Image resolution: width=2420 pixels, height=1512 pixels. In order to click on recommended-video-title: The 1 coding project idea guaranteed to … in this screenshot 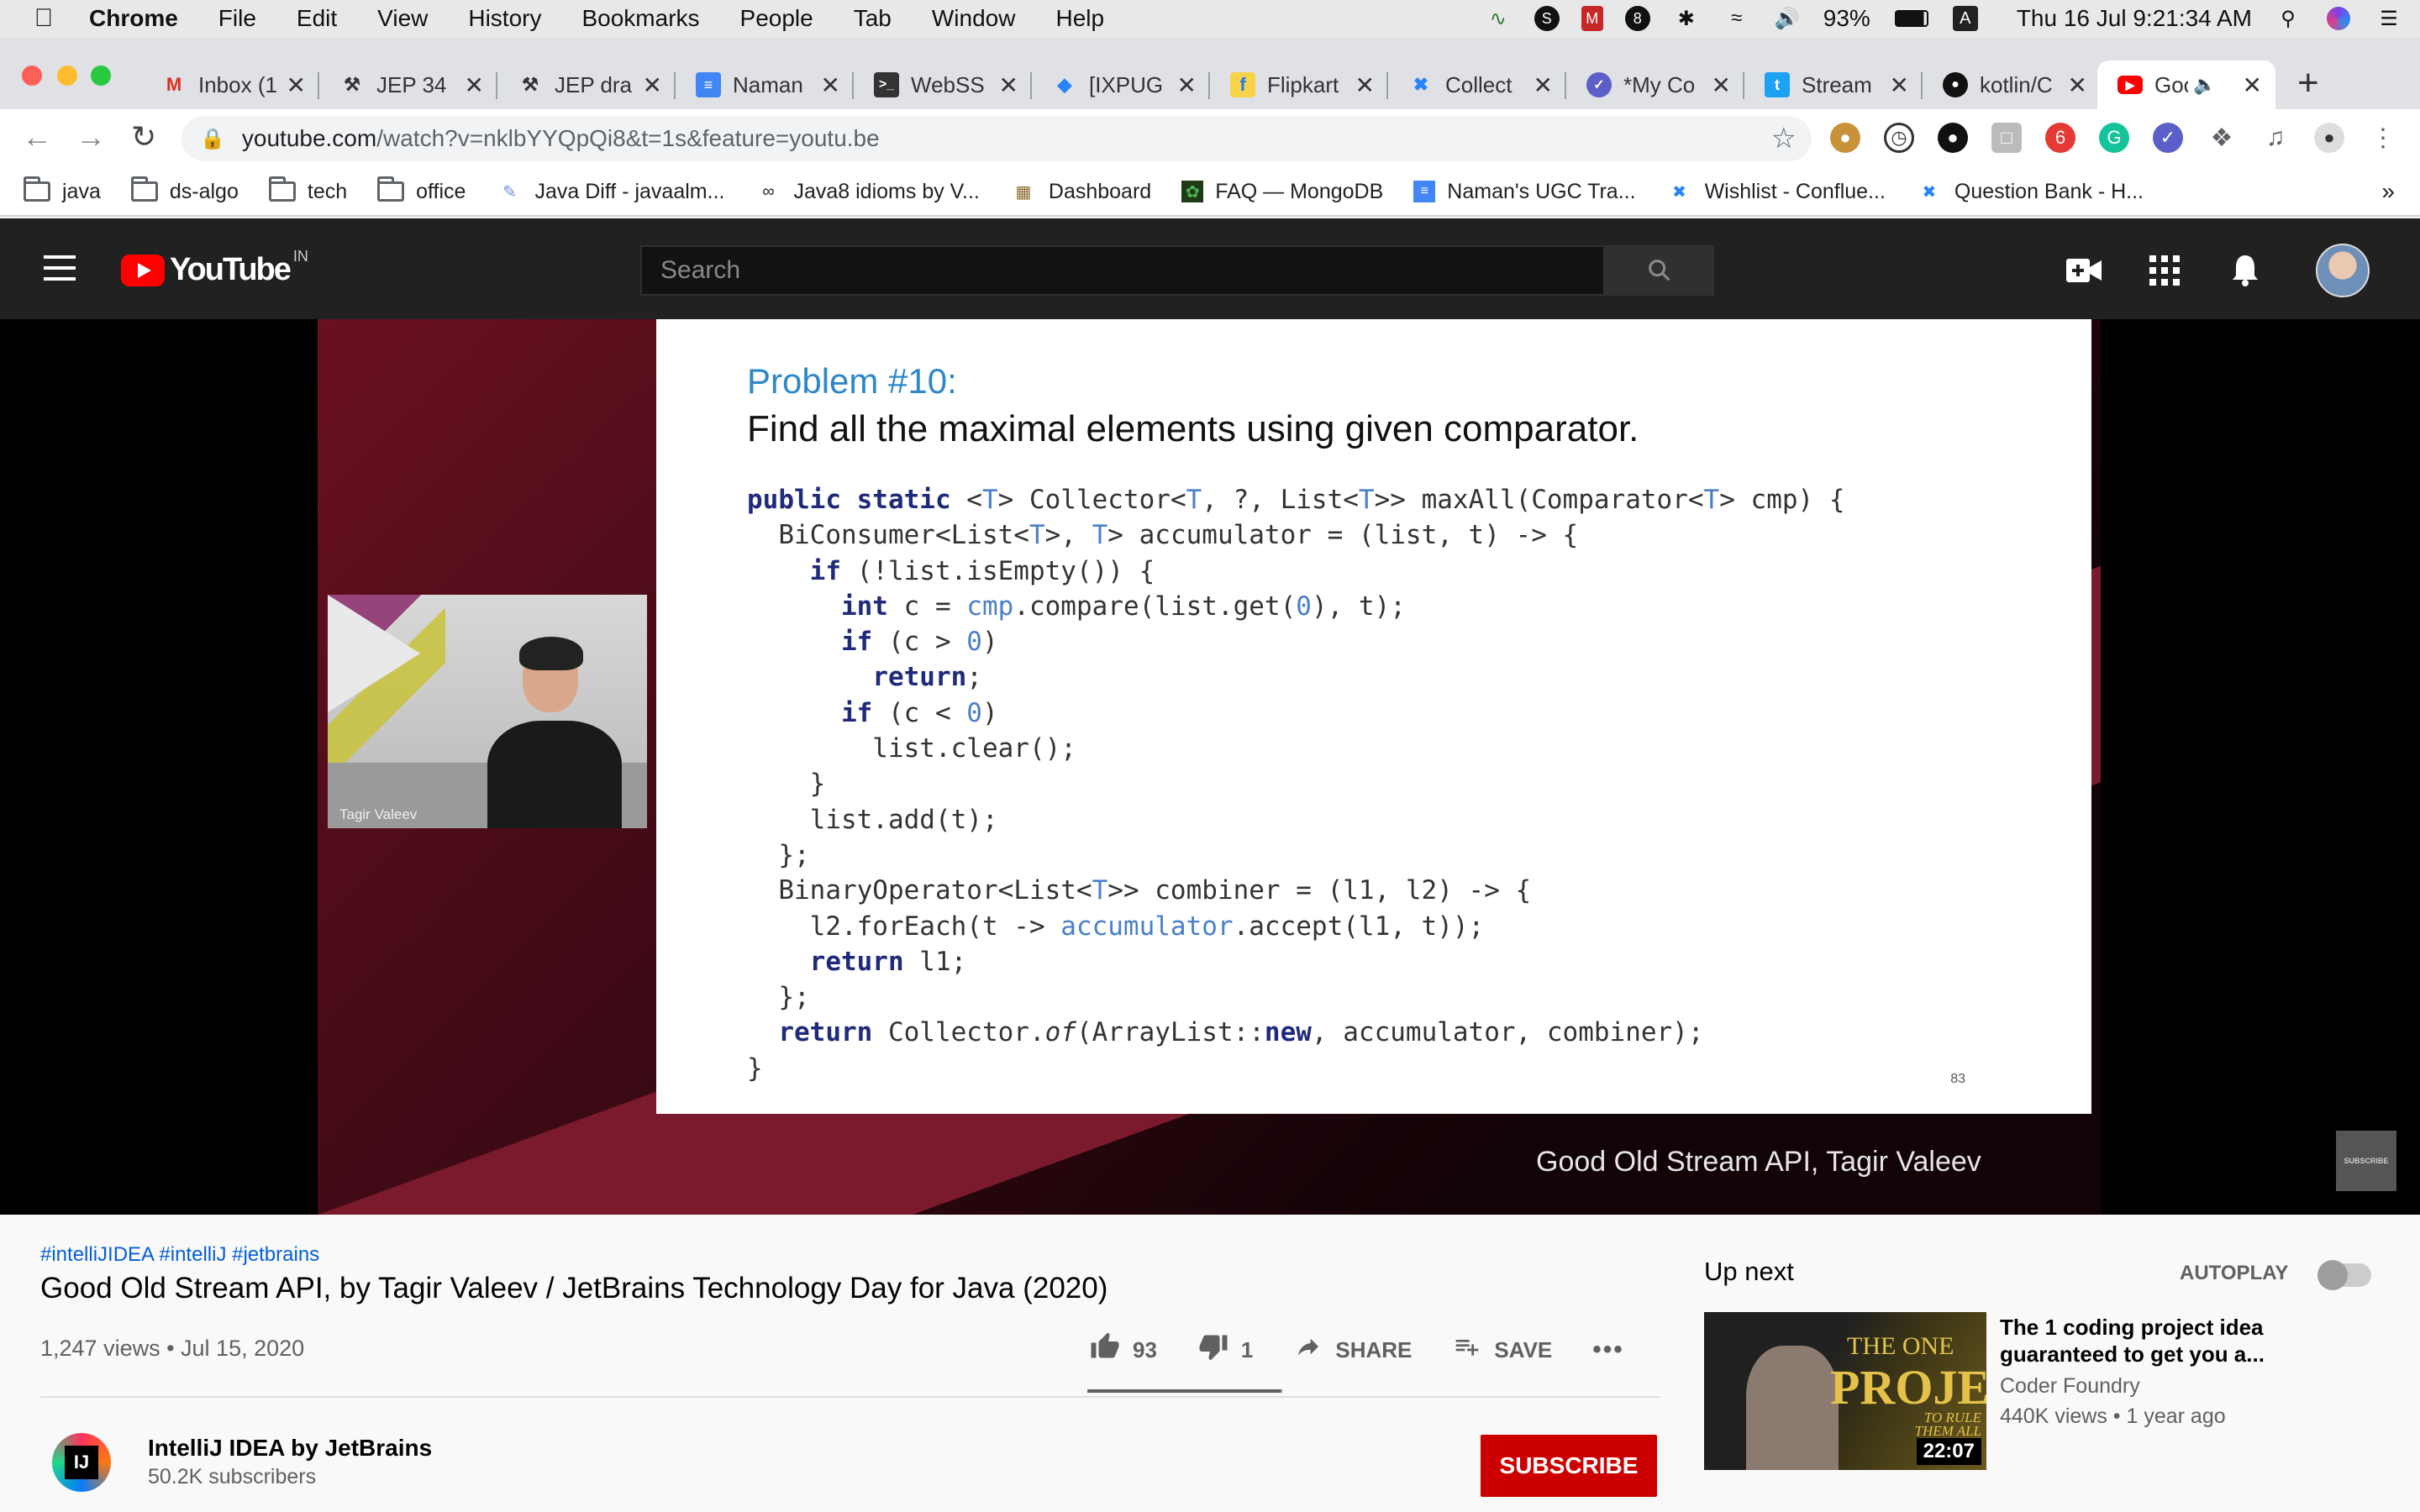, I will do `click(2155, 1341)`.